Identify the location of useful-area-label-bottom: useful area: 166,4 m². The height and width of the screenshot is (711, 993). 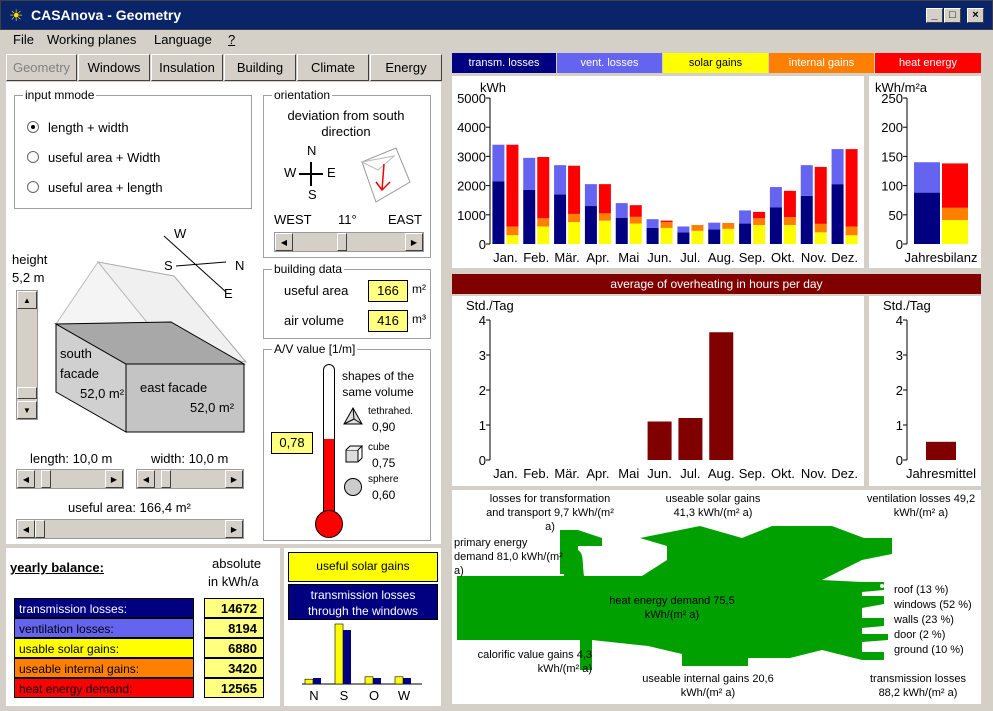
(129, 507).